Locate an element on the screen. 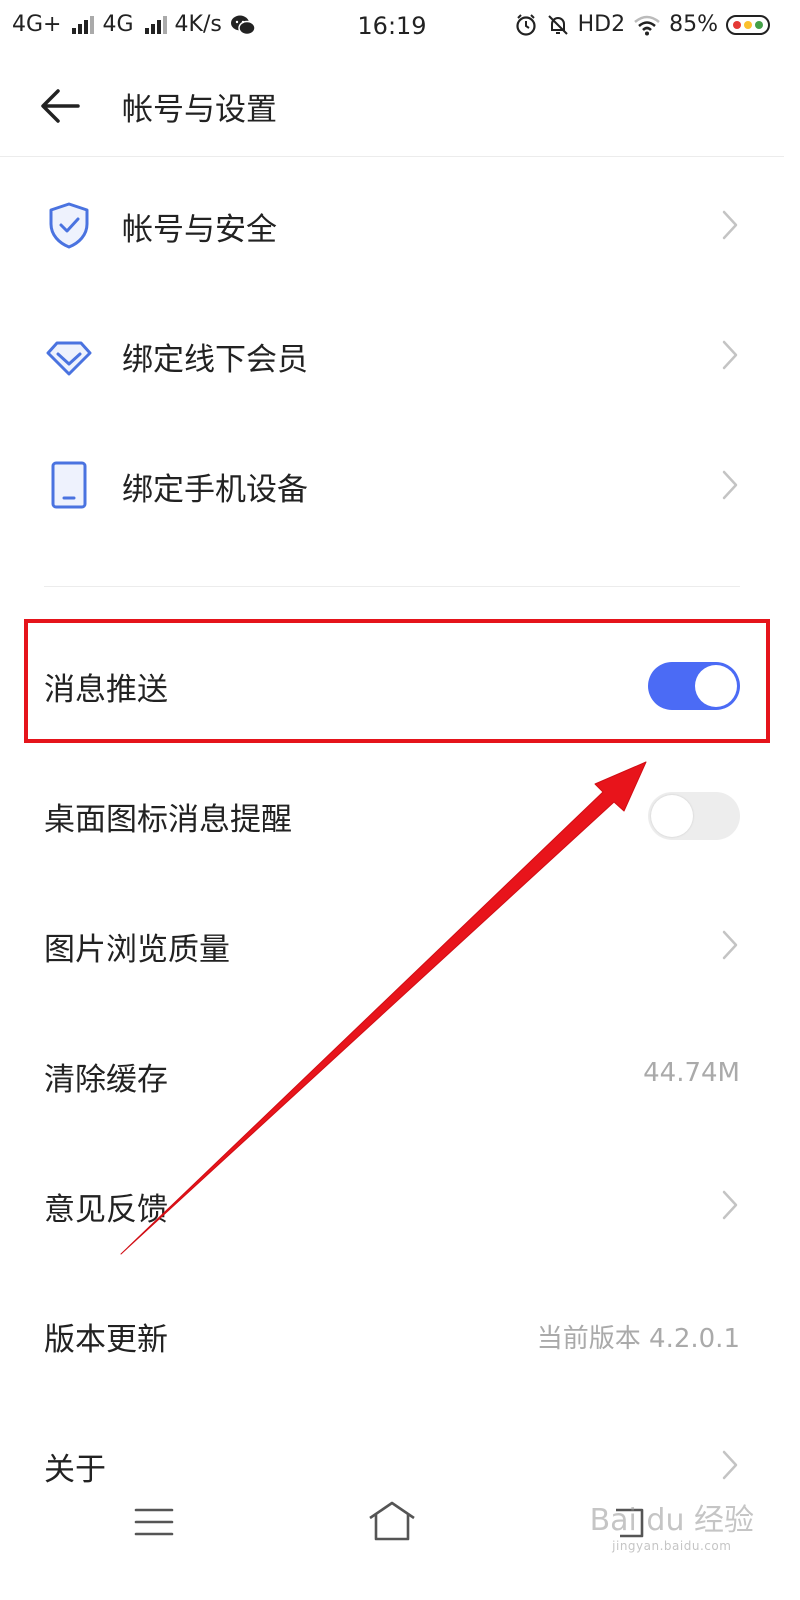  settings-item-badge-reminder: 桌面图标消息提醒 is located at coordinates (392, 815).